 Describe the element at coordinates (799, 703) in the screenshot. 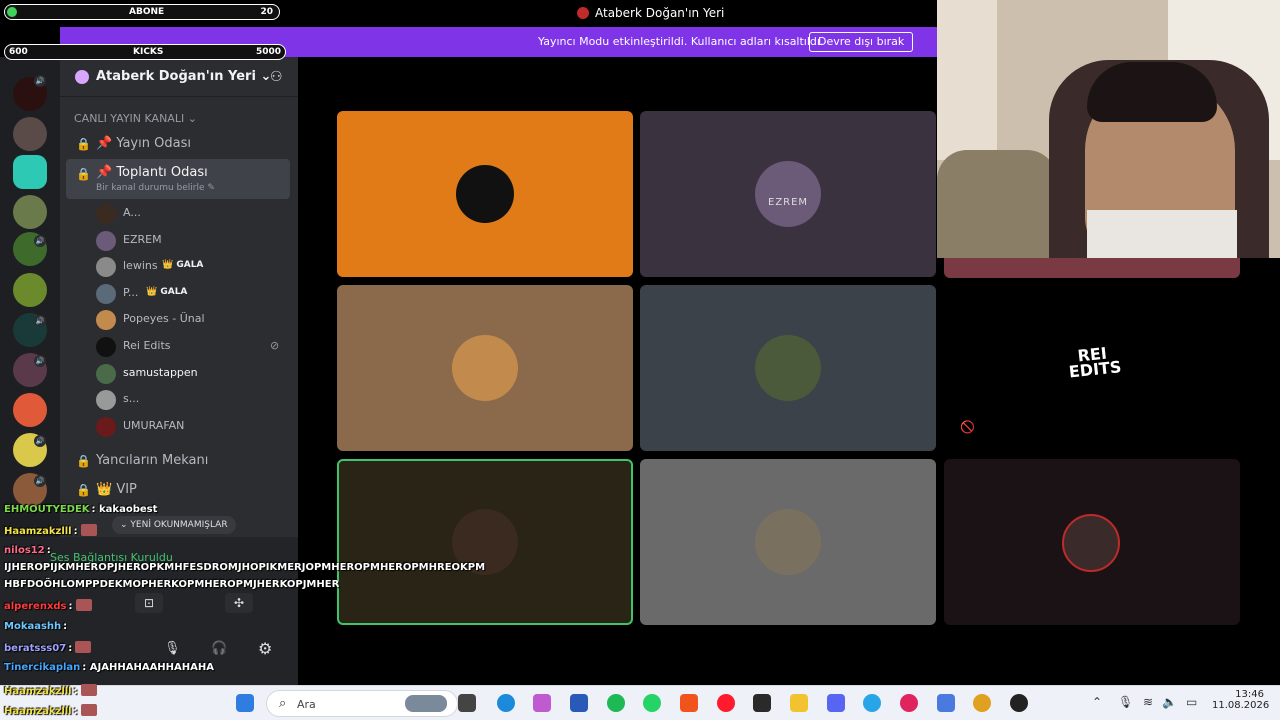

I see `file-explorer-icon` at that location.